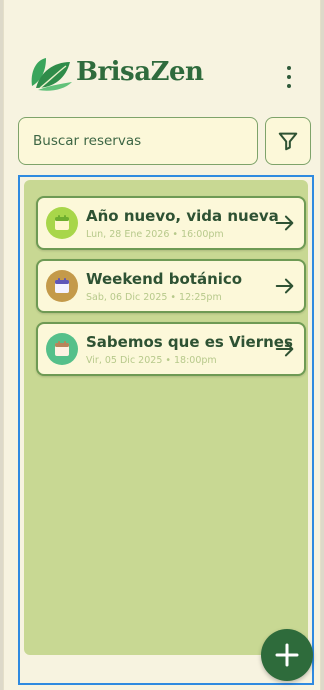 The height and width of the screenshot is (690, 324). I want to click on more-options-button, so click(289, 77).